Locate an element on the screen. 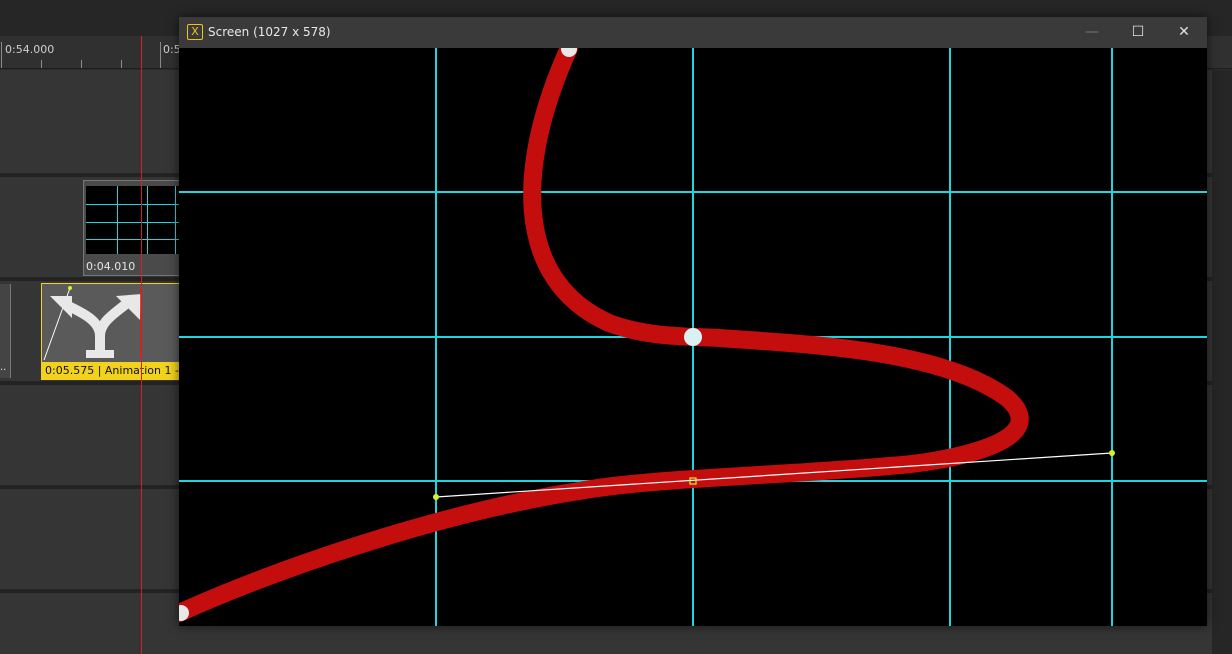 The image size is (1232, 654). animation-clip: 0:05.575 | Animation 1 - is located at coordinates (111, 331).